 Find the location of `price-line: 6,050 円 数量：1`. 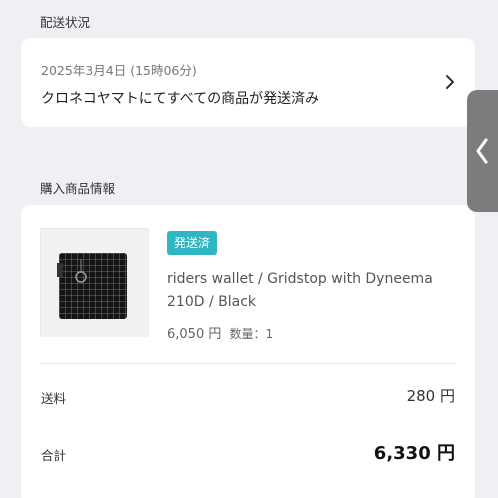

price-line: 6,050 円 数量：1 is located at coordinates (220, 332).